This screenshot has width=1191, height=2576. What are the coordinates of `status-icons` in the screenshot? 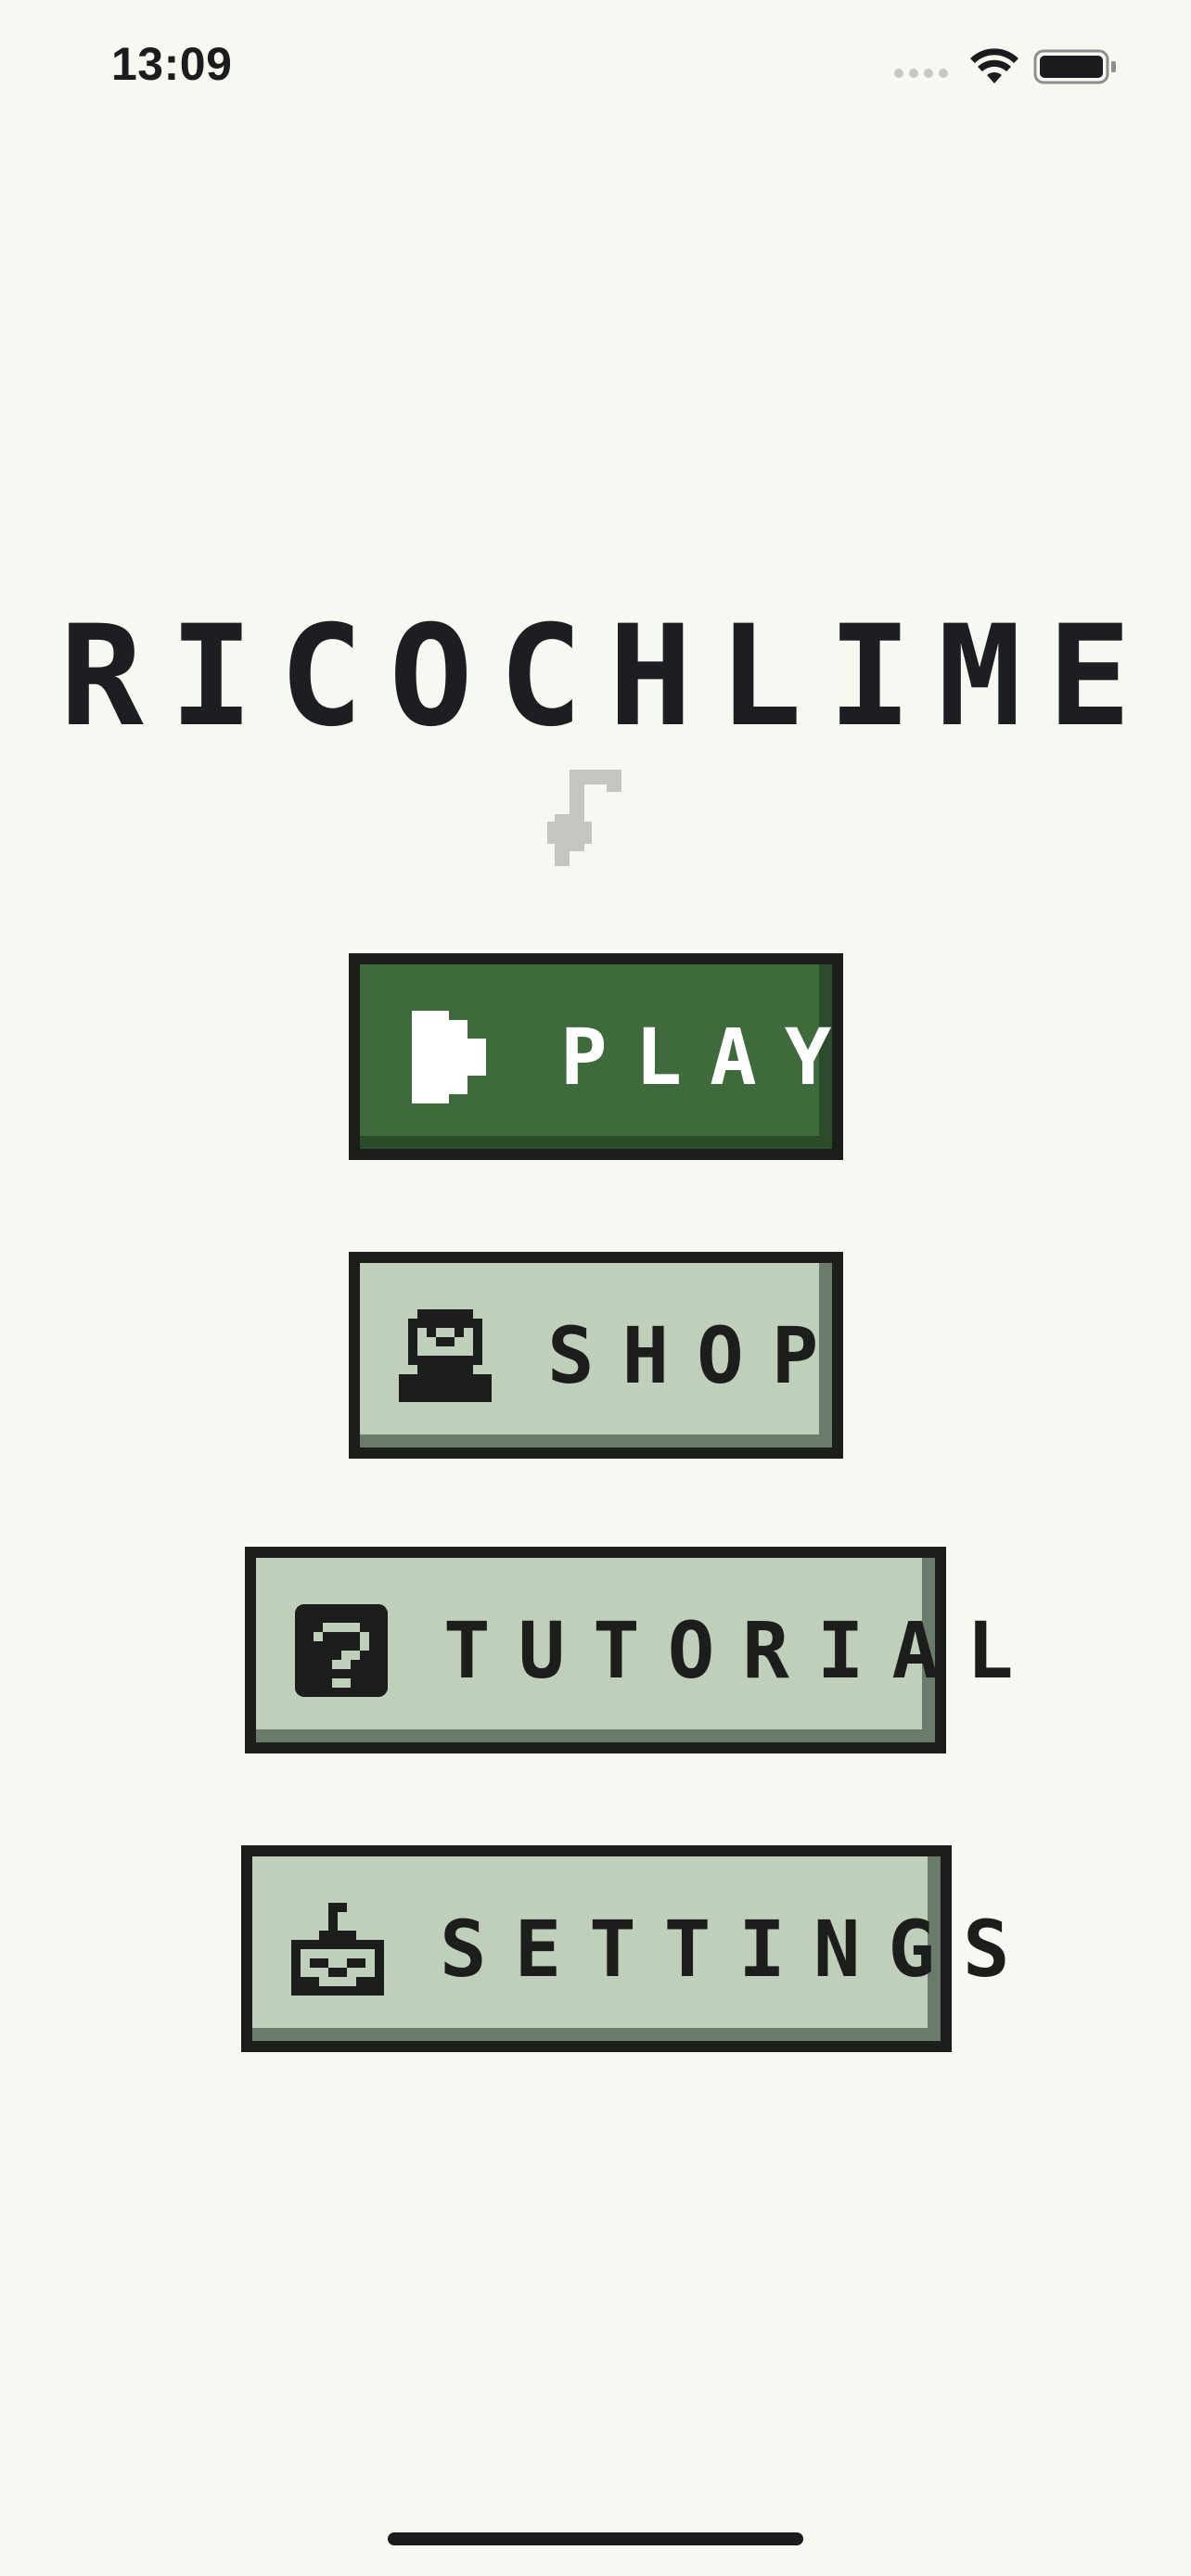 It's located at (1006, 66).